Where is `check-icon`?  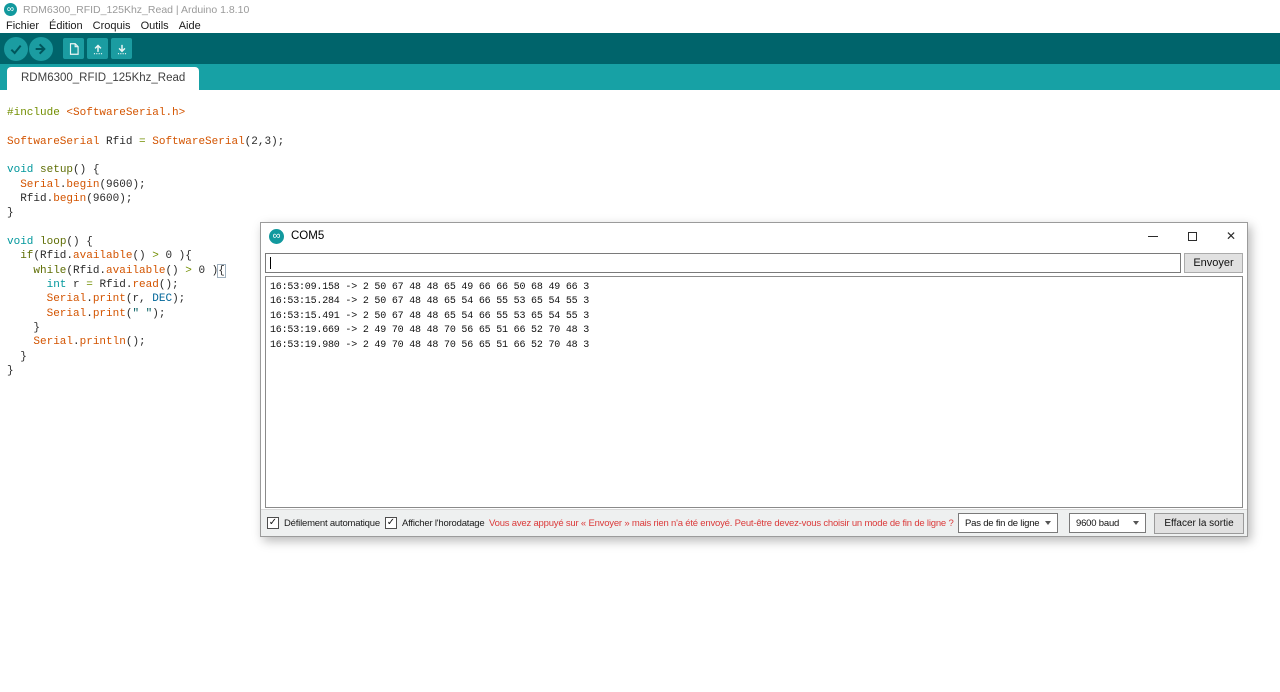 check-icon is located at coordinates (16, 49).